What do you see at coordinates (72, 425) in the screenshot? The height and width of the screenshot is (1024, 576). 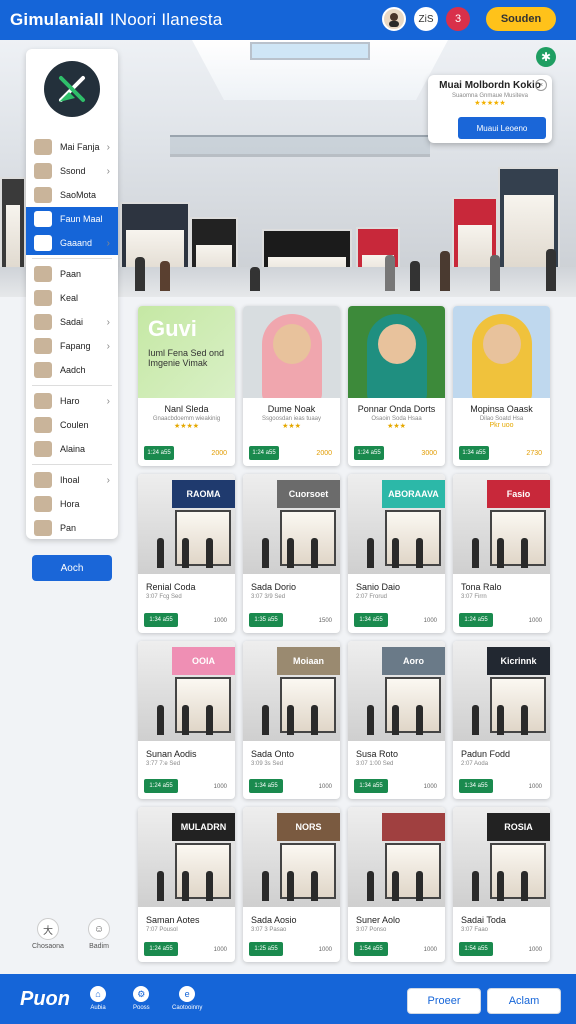 I see `sidebar-item: Coulen` at bounding box center [72, 425].